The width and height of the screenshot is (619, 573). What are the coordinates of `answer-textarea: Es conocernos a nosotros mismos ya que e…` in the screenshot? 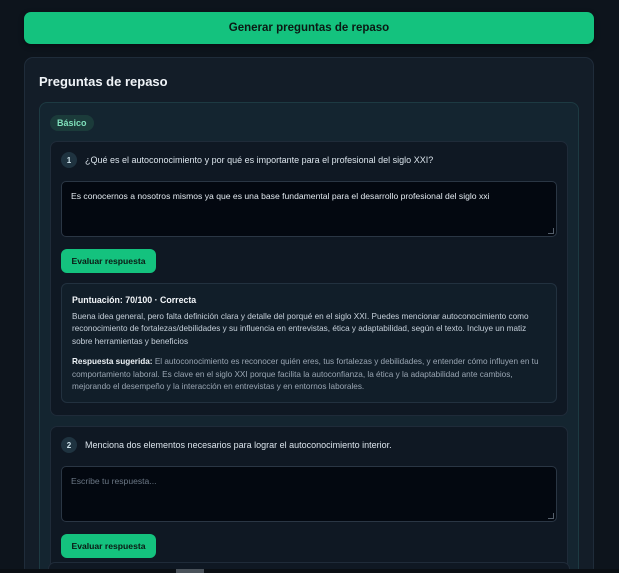 It's located at (309, 209).